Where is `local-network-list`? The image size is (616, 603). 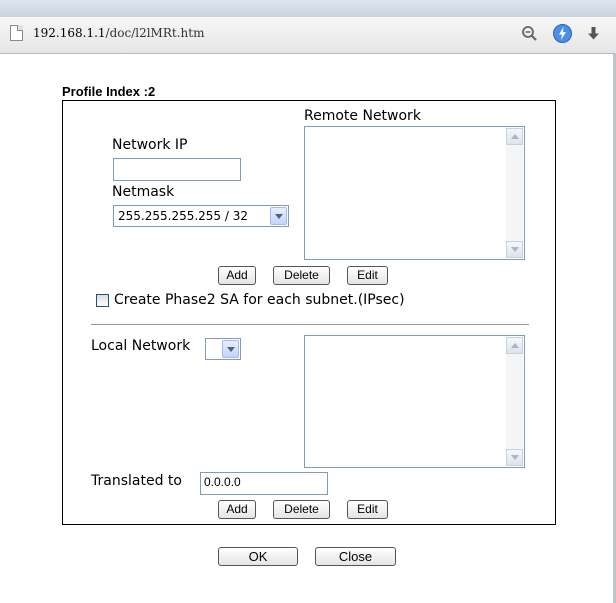
local-network-list is located at coordinates (414, 401).